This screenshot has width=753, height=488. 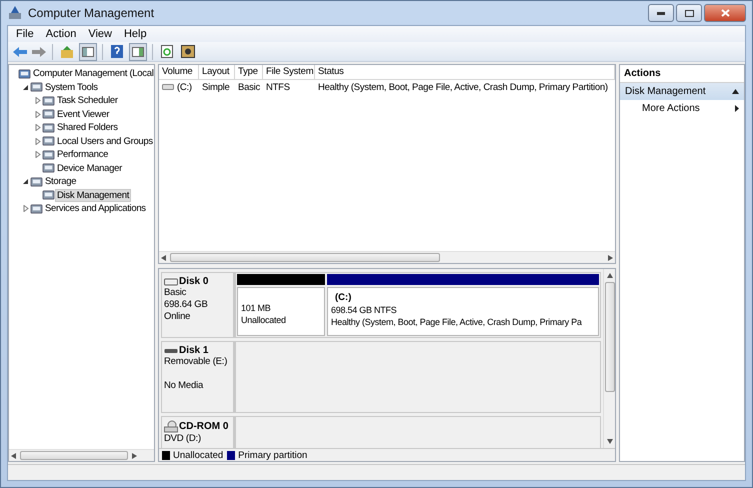 I want to click on disk-detail: DVD (D:), so click(x=183, y=439).